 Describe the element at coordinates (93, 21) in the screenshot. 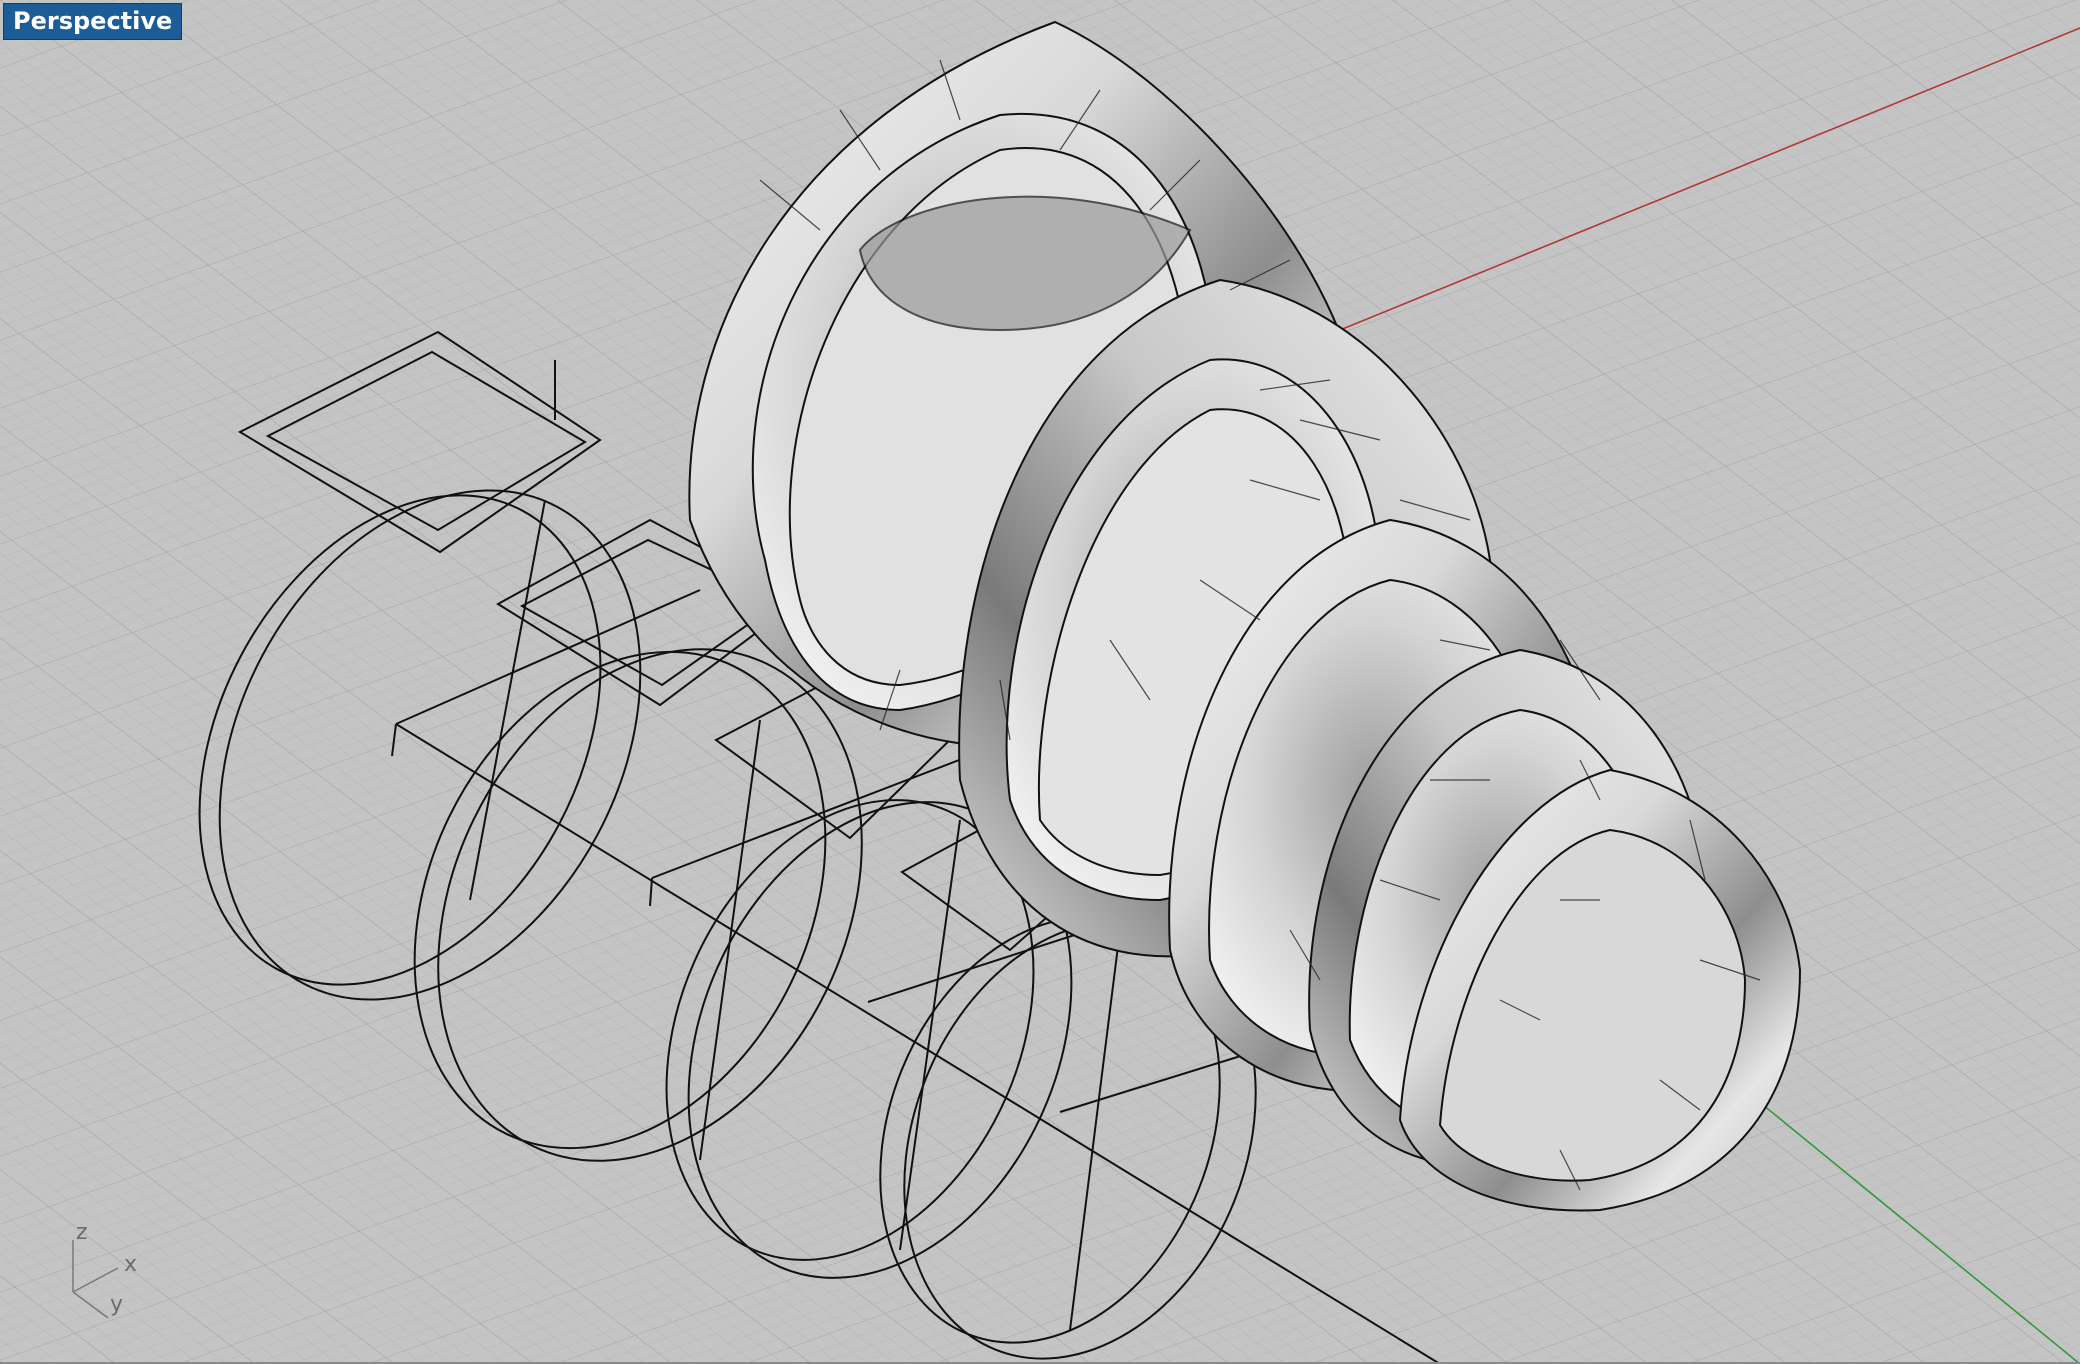

I see `viewport-title-tab: Perspective` at that location.